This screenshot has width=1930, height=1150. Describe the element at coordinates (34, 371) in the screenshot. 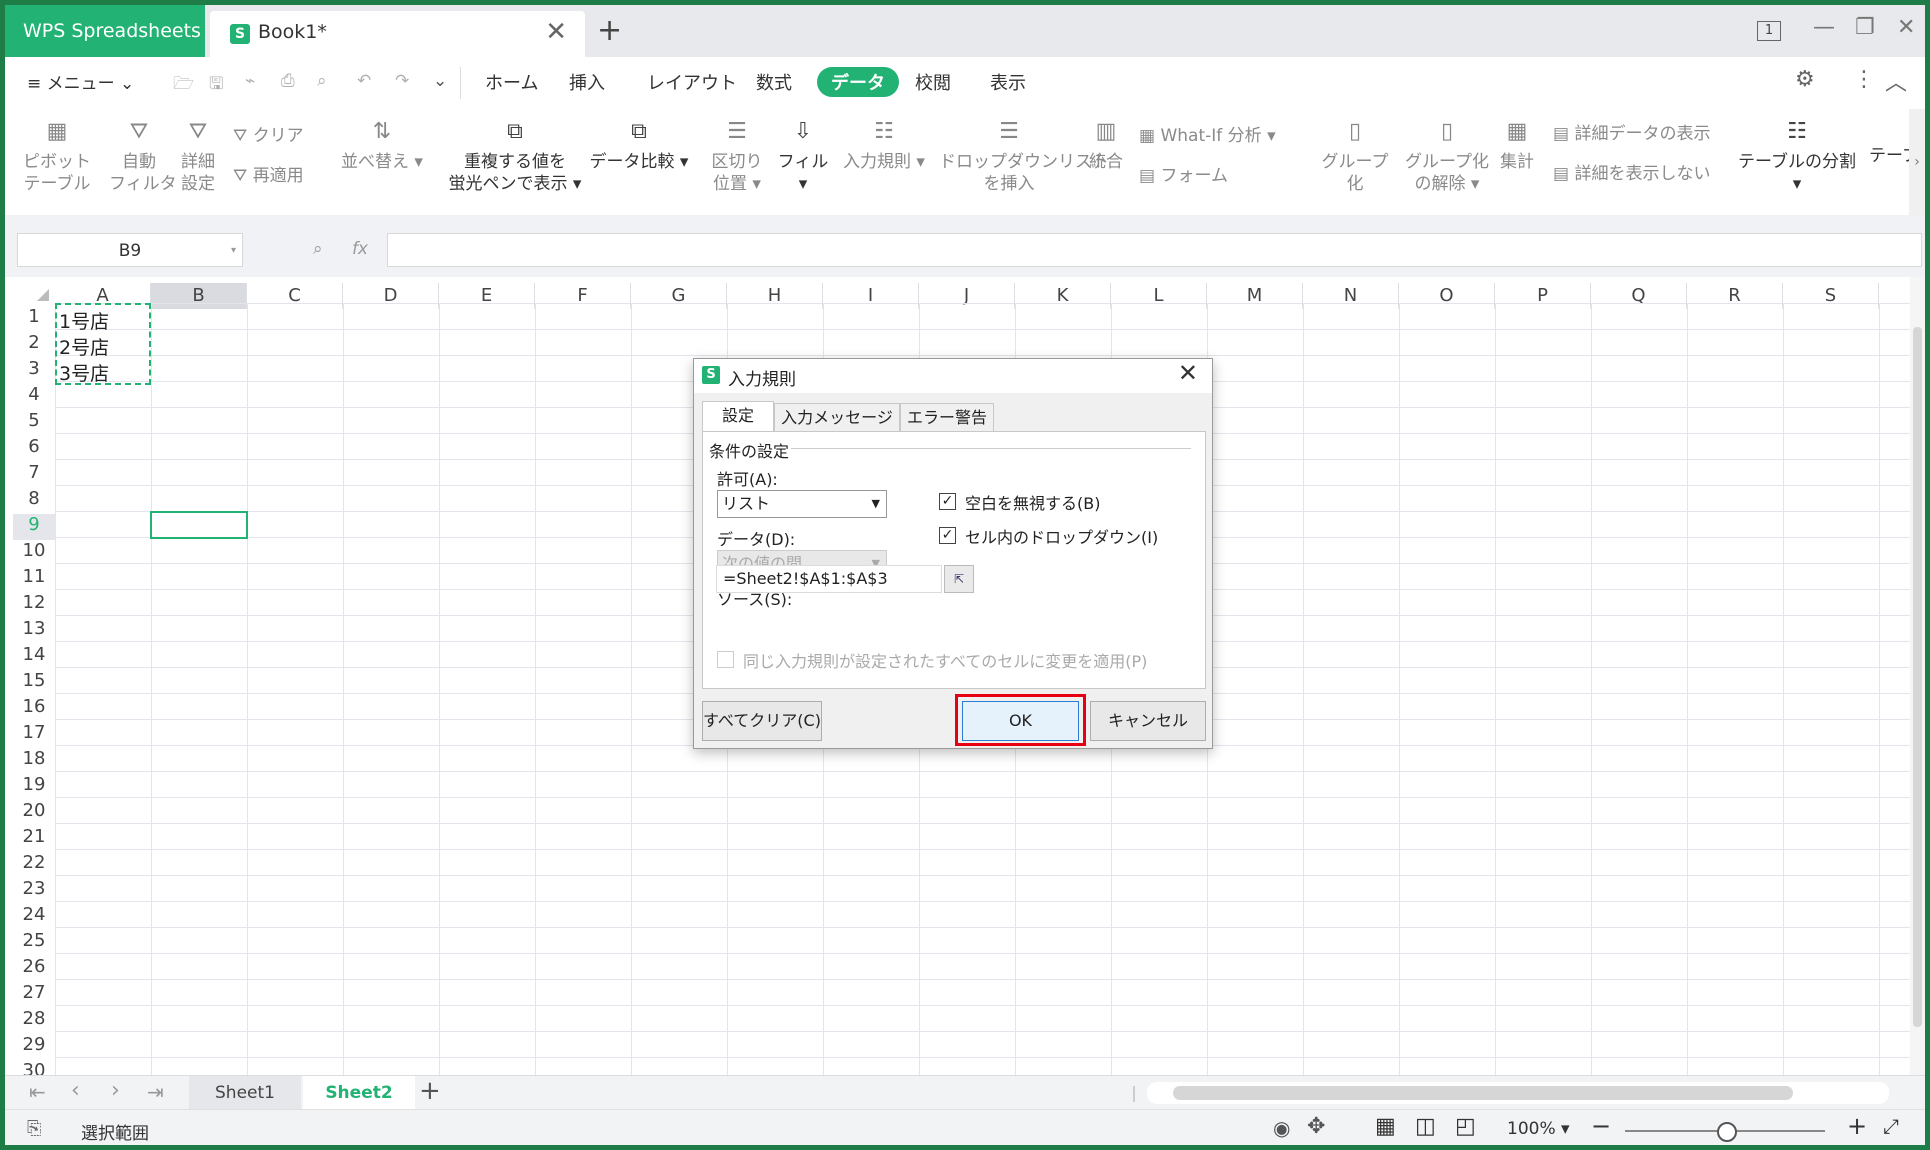

I see `row-header-3: 3` at that location.